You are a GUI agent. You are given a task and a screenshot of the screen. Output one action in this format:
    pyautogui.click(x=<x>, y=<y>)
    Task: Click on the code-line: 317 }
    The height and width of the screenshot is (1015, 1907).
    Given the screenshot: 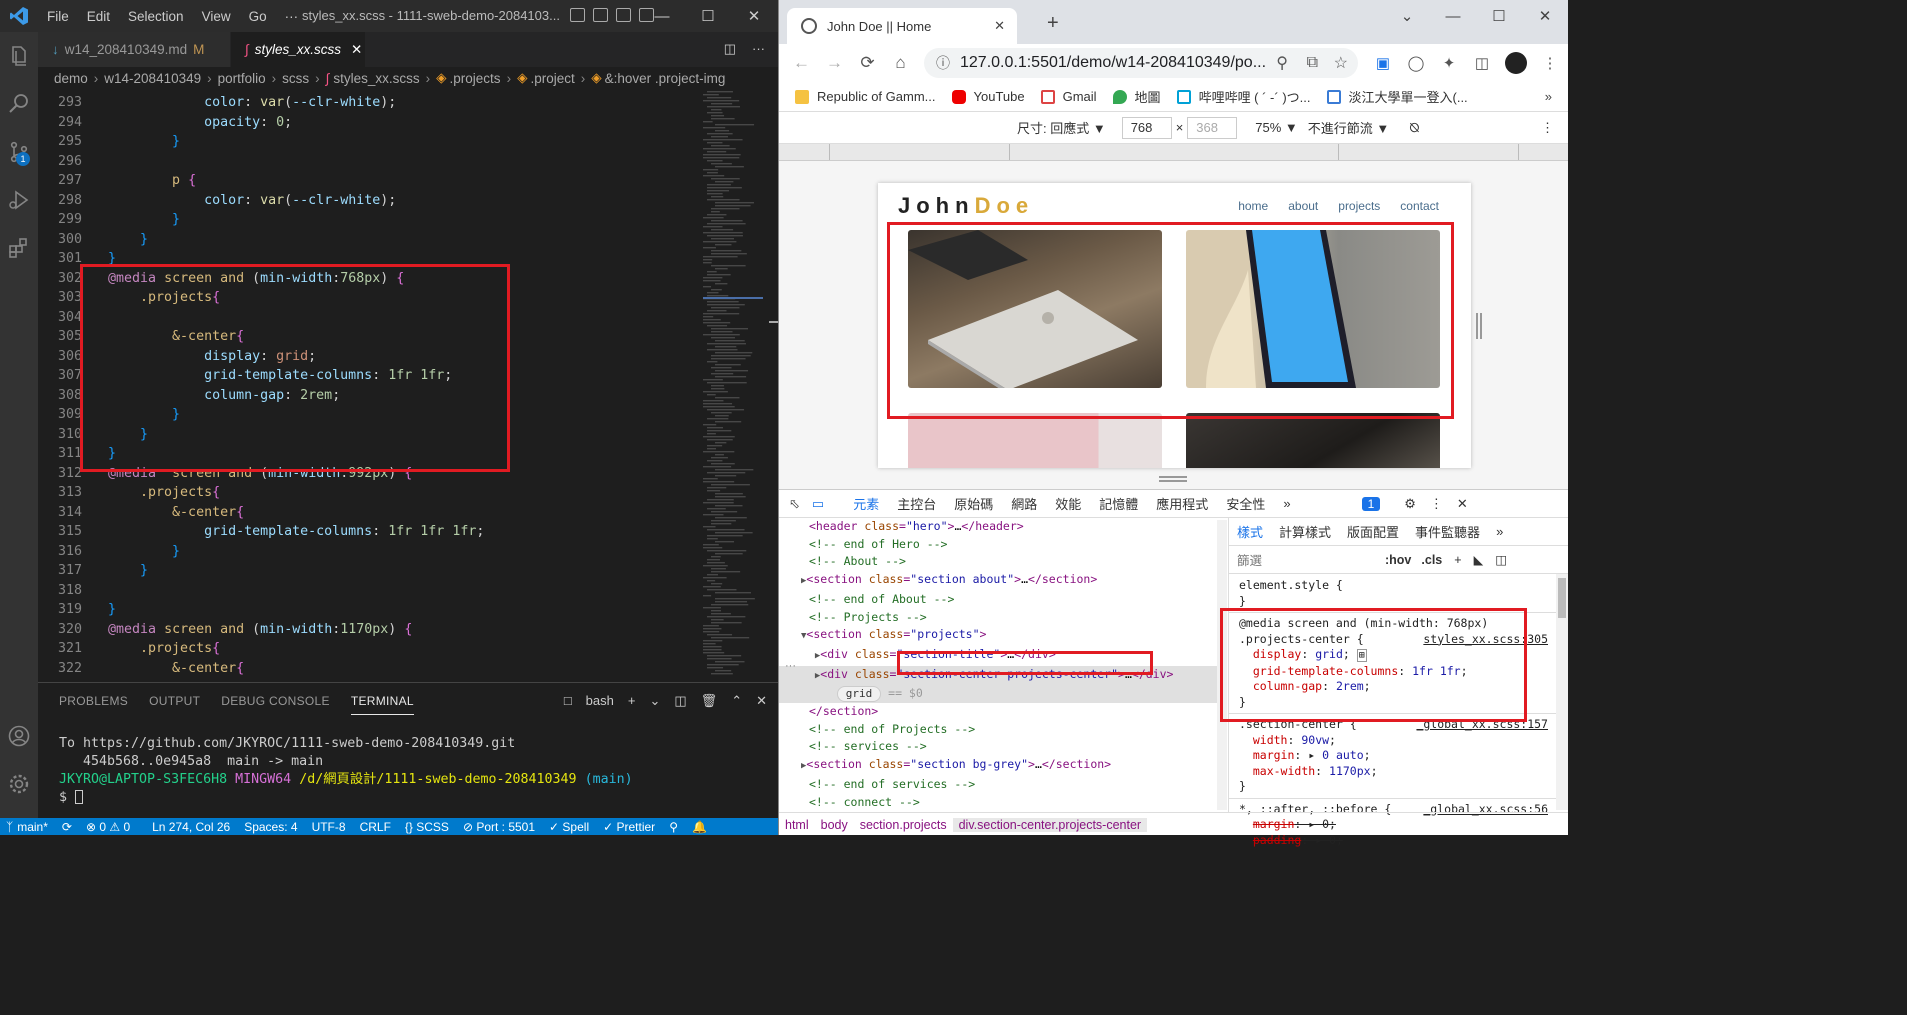 What is the action you would take?
    pyautogui.click(x=368, y=571)
    